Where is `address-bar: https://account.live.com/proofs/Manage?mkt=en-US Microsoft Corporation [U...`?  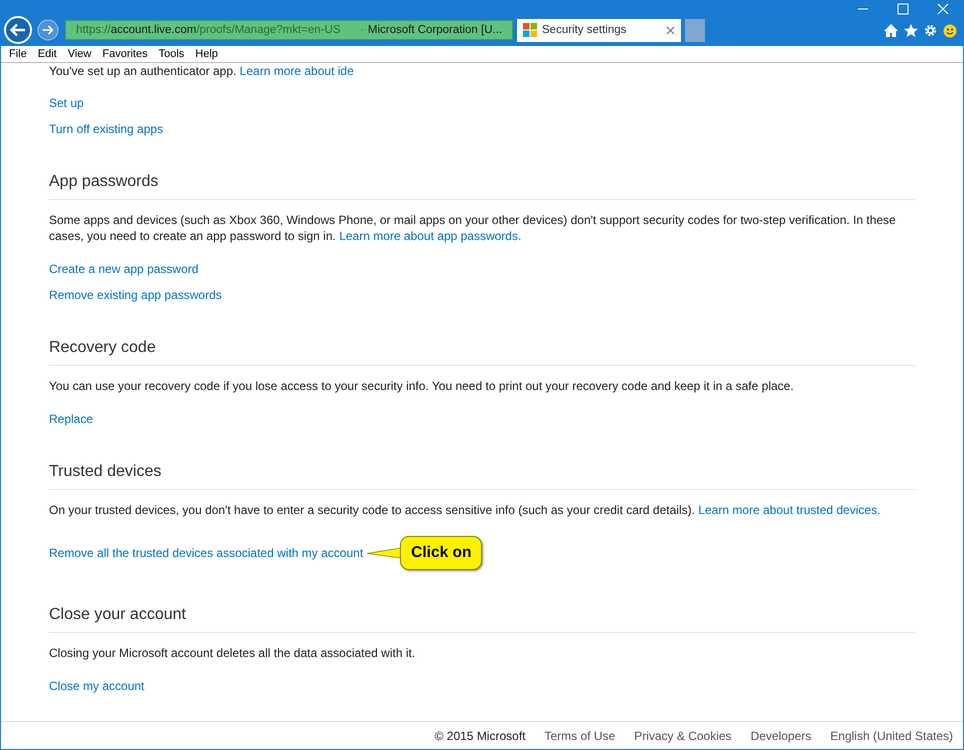
address-bar: https://account.live.com/proofs/Manage?mkt=en-US Microsoft Corporation [U... is located at coordinates (289, 30).